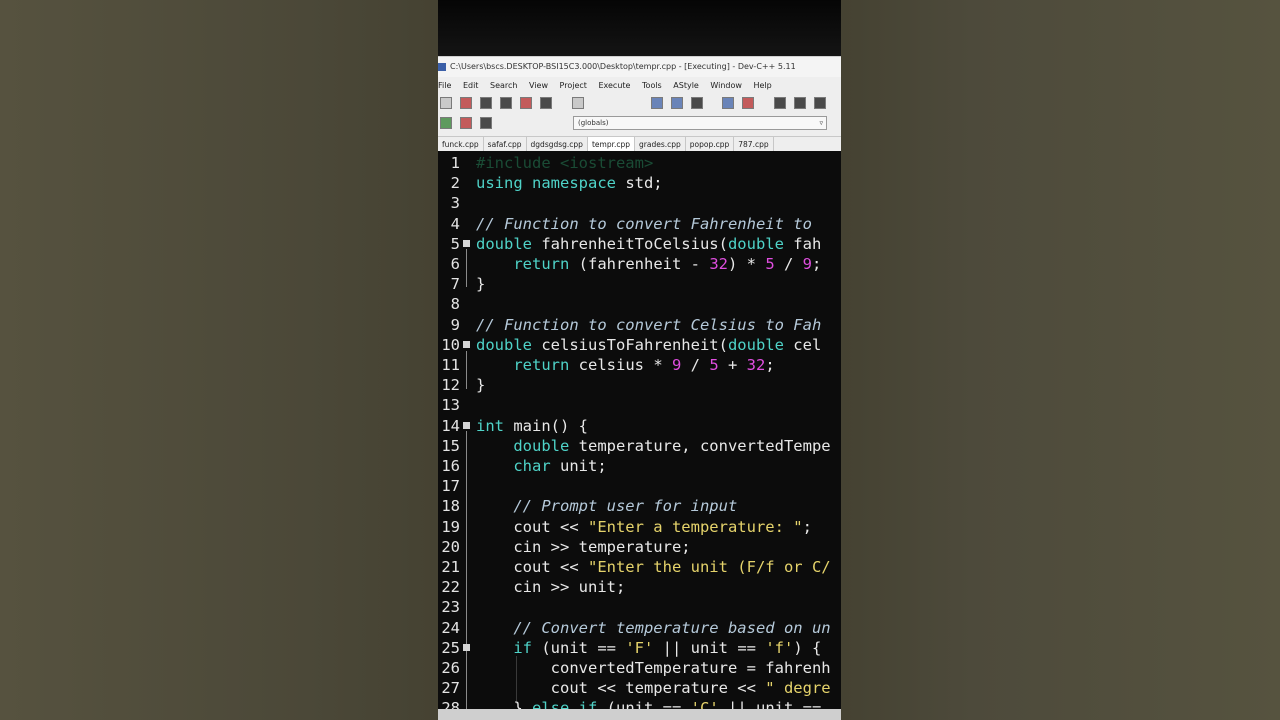 This screenshot has height=720, width=1280. What do you see at coordinates (653, 567) in the screenshot?
I see `code-text: cout << "Enter the unit (F/f or C/` at bounding box center [653, 567].